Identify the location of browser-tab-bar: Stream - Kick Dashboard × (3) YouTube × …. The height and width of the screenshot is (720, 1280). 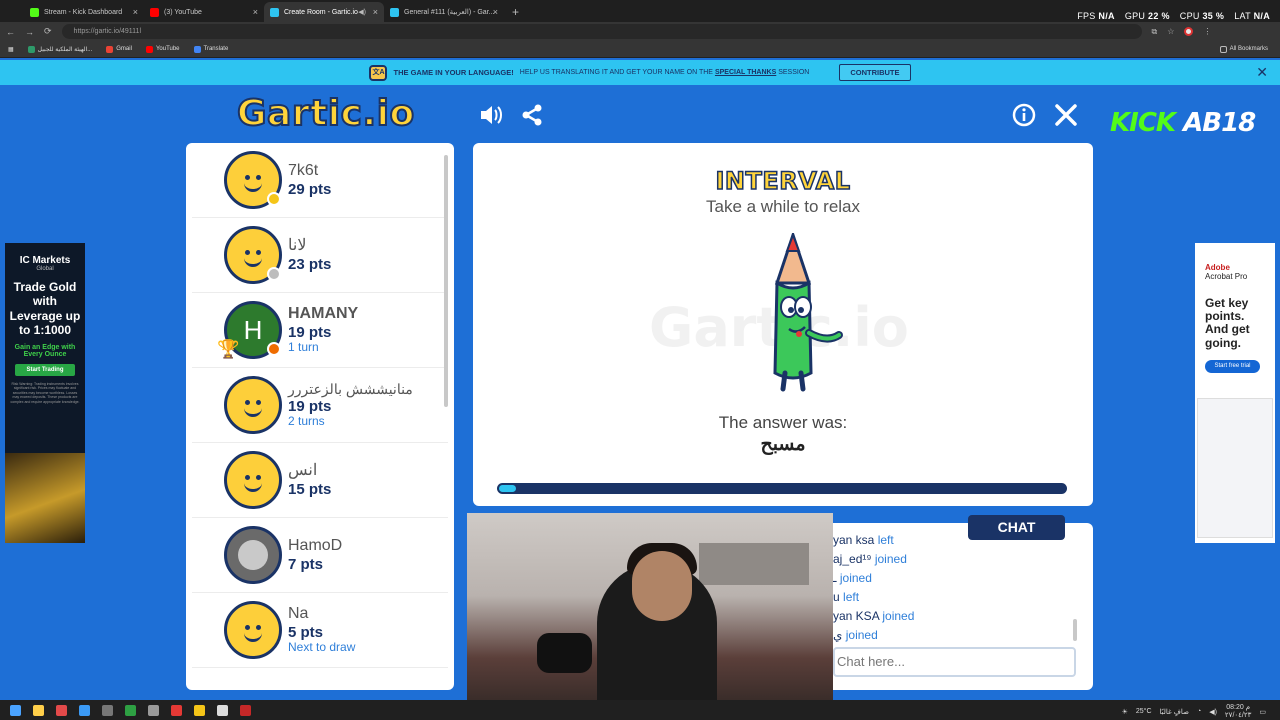
(640, 11).